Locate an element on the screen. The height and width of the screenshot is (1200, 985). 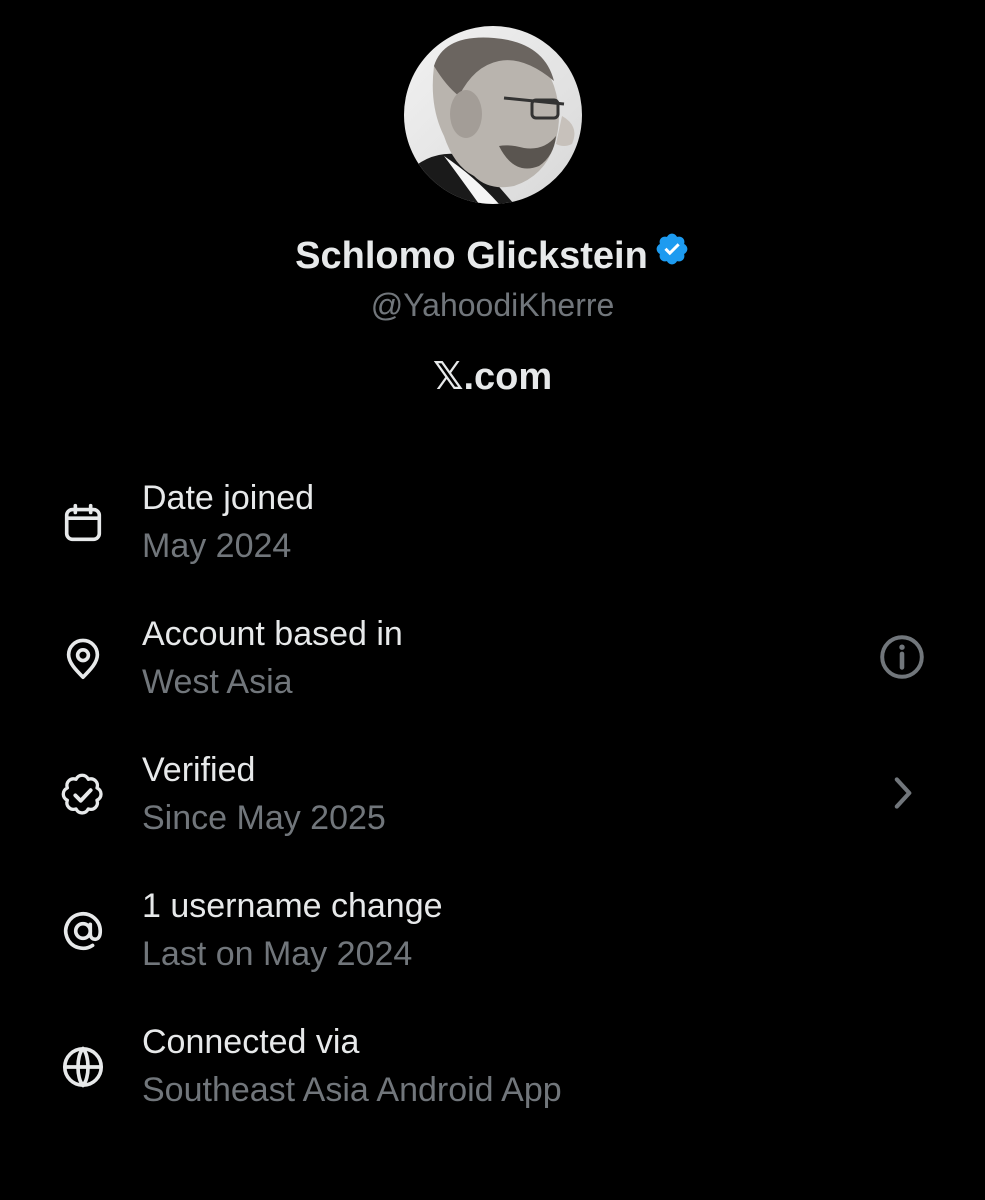
display-name-row: Schlomo Glickstein is located at coordinates (492, 256).